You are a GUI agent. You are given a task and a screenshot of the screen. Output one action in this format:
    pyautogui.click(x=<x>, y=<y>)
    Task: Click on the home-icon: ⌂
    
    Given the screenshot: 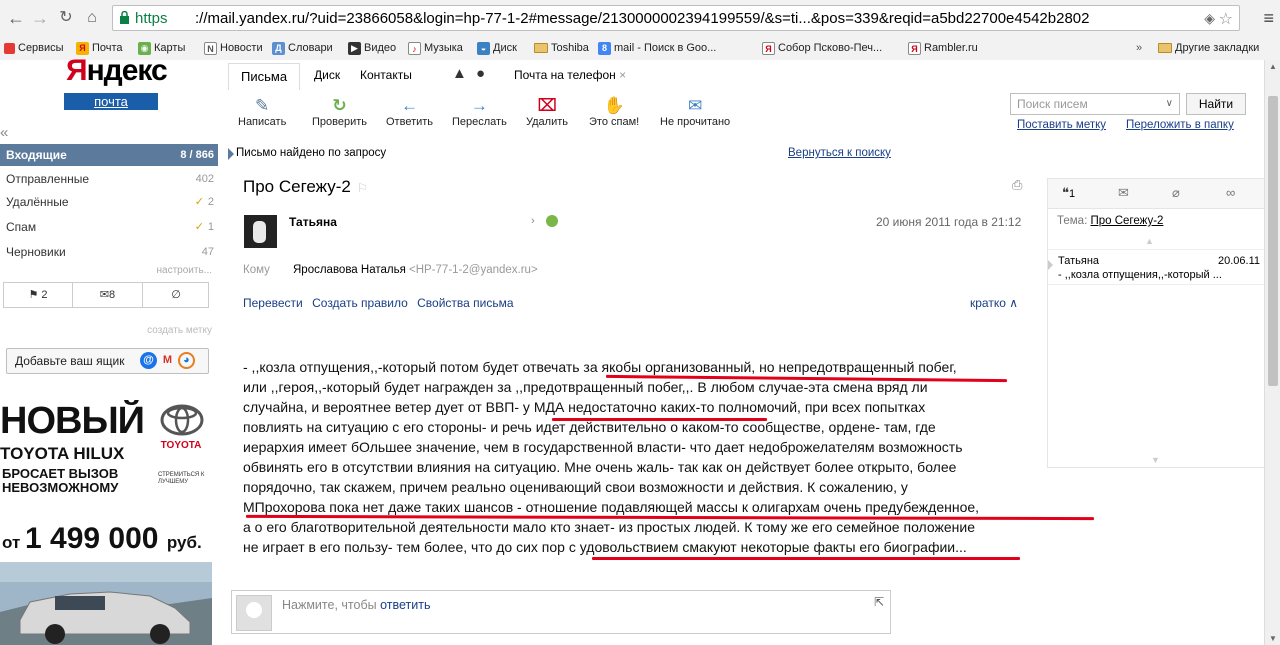 What is the action you would take?
    pyautogui.click(x=92, y=18)
    